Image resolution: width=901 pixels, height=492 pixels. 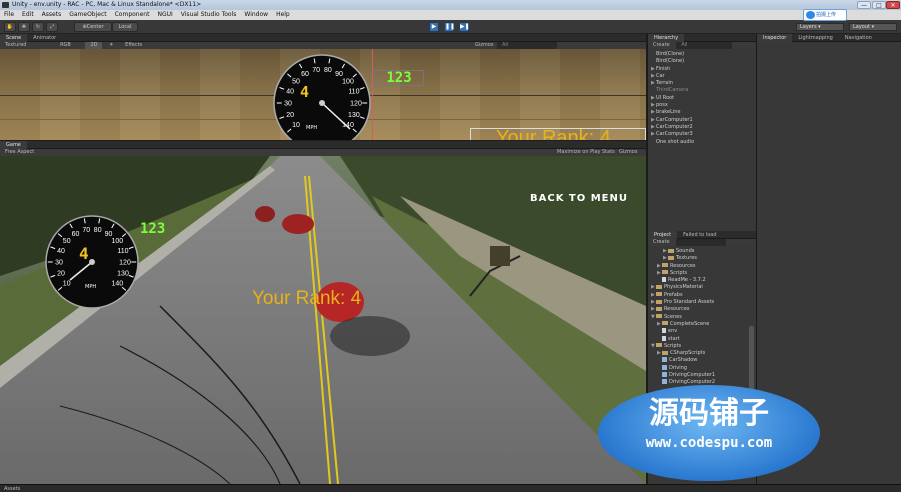 I want to click on scene-speed-digits: 123, so click(x=399, y=78).